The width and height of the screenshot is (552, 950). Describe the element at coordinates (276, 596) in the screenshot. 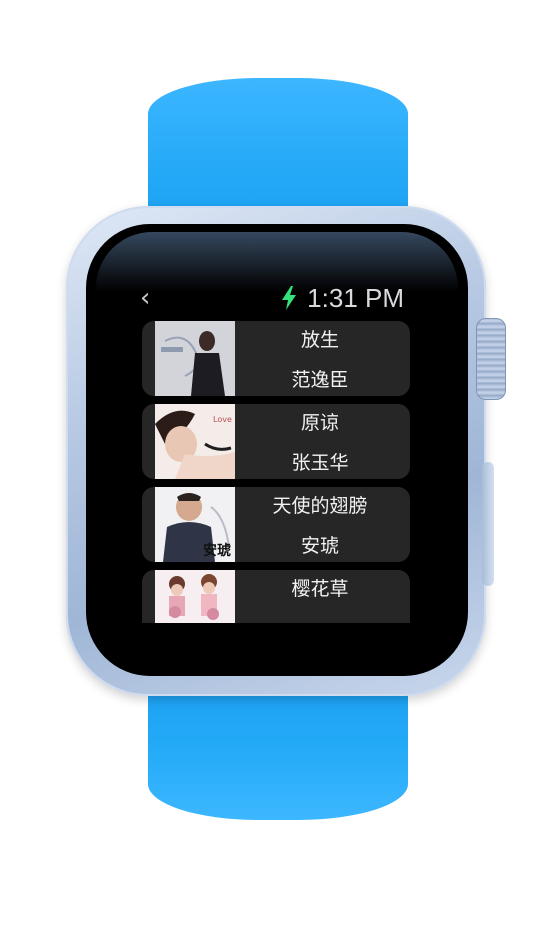

I see `list-item: 樱花草` at that location.